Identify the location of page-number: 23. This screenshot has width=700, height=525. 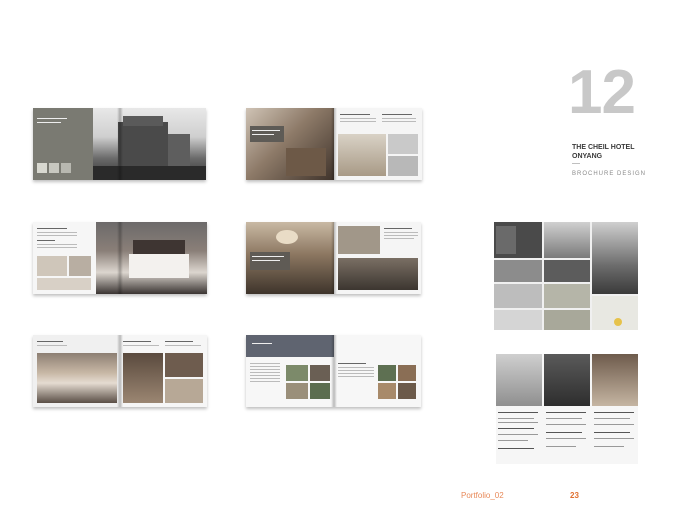
(574, 495).